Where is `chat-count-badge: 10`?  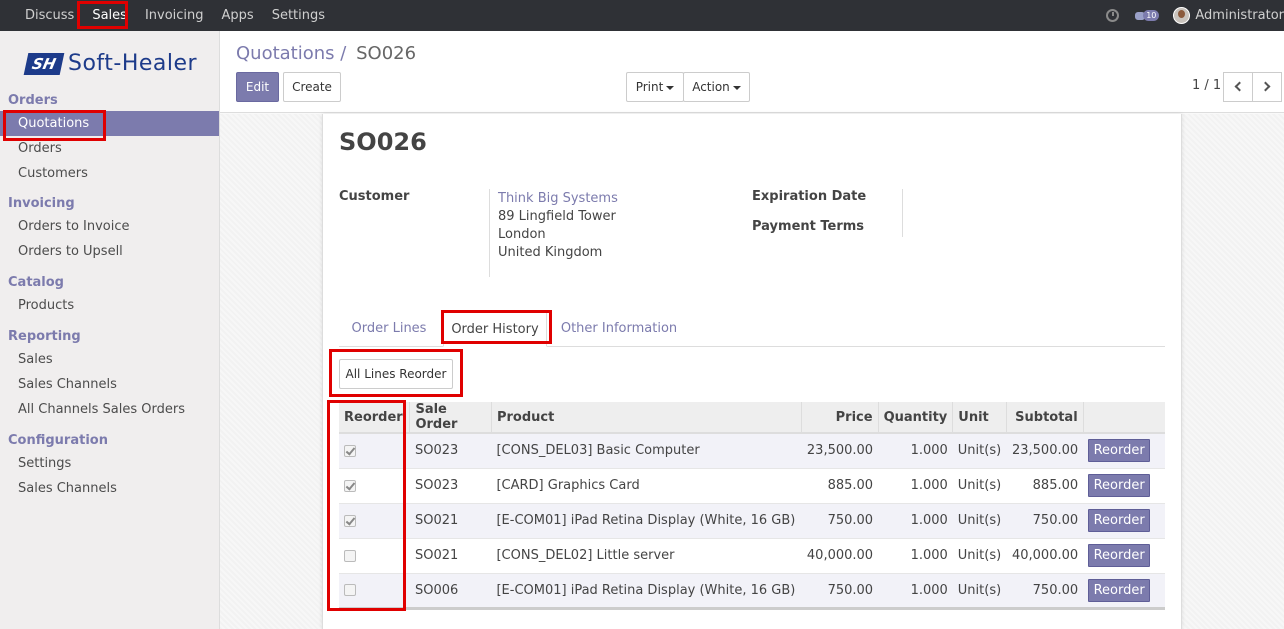
chat-count-badge: 10 is located at coordinates (1151, 15).